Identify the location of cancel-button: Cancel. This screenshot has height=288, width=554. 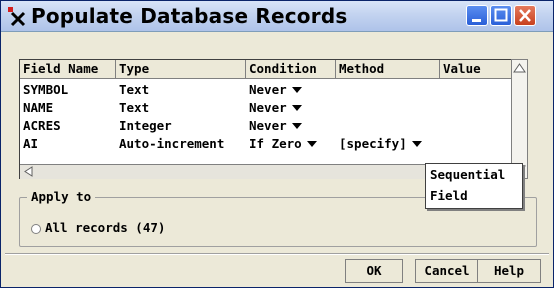
(447, 271).